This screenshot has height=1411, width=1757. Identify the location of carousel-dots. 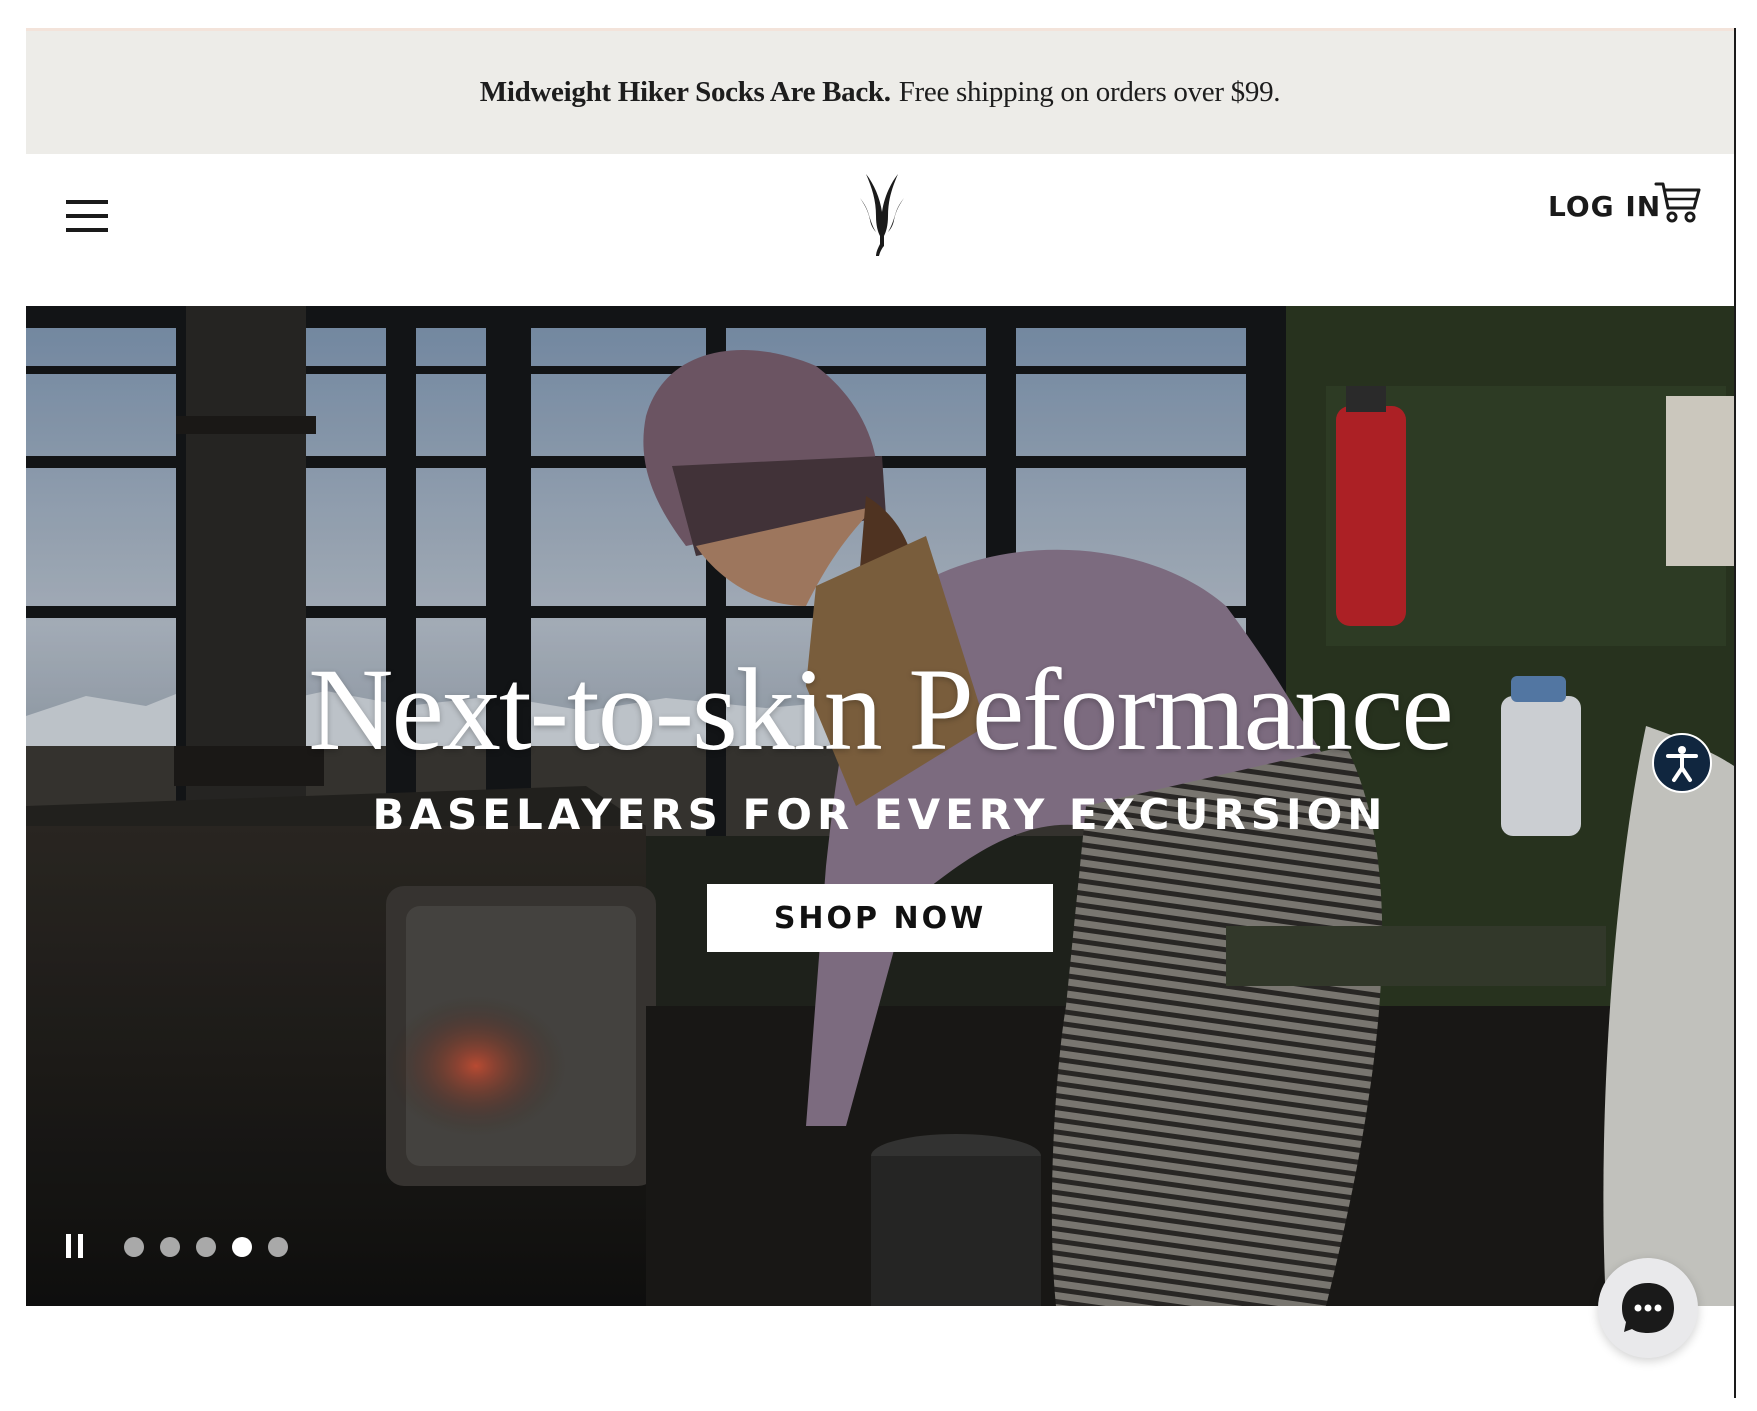
(206, 1247).